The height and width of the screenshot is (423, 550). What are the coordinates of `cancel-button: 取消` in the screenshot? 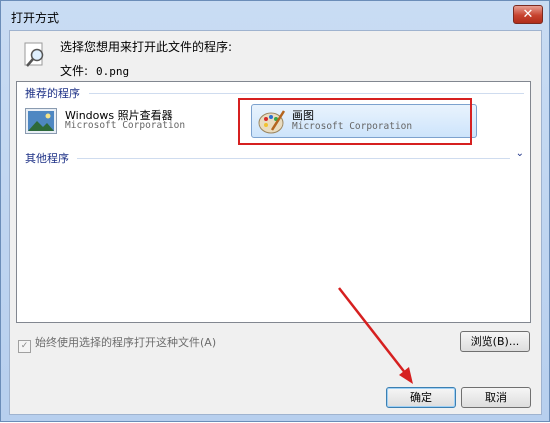 It's located at (496, 397).